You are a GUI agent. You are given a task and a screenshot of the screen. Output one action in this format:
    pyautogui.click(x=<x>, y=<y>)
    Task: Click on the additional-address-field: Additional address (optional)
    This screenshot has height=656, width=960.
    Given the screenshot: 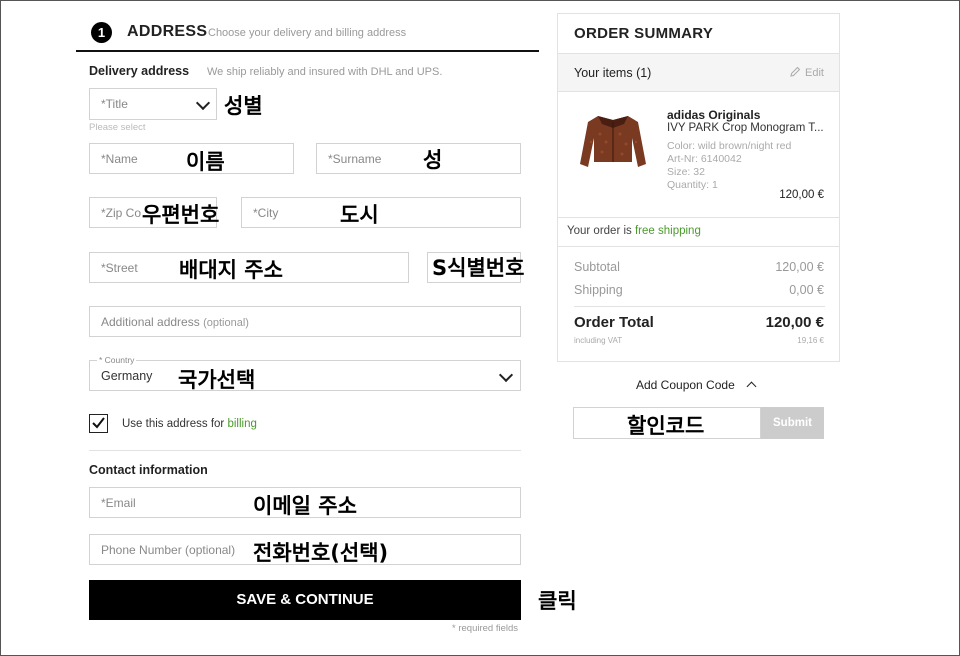 What is the action you would take?
    pyautogui.click(x=305, y=321)
    